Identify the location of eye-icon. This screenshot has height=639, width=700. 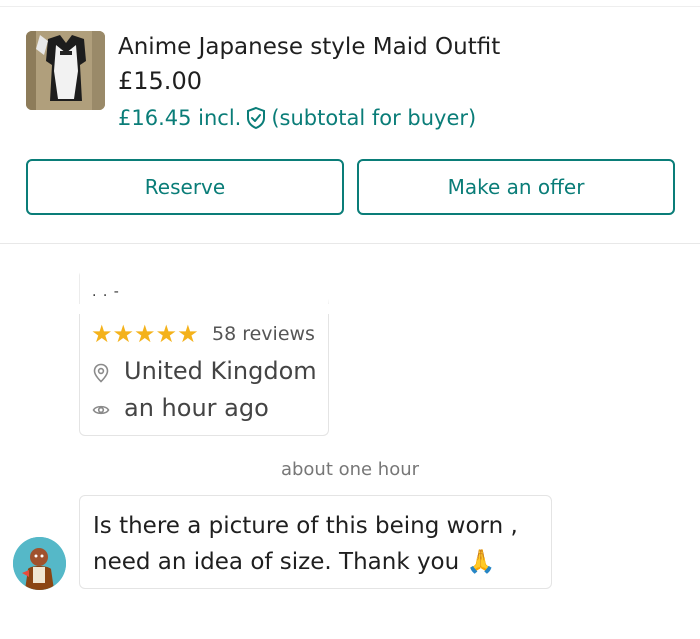
(101, 408).